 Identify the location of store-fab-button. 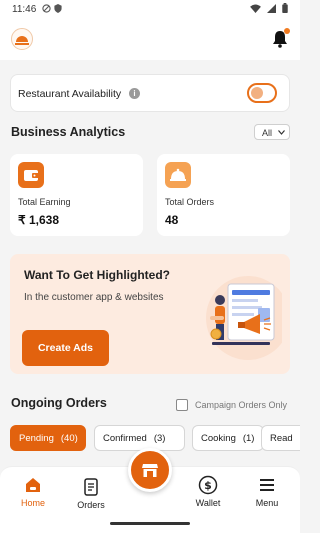
(150, 470).